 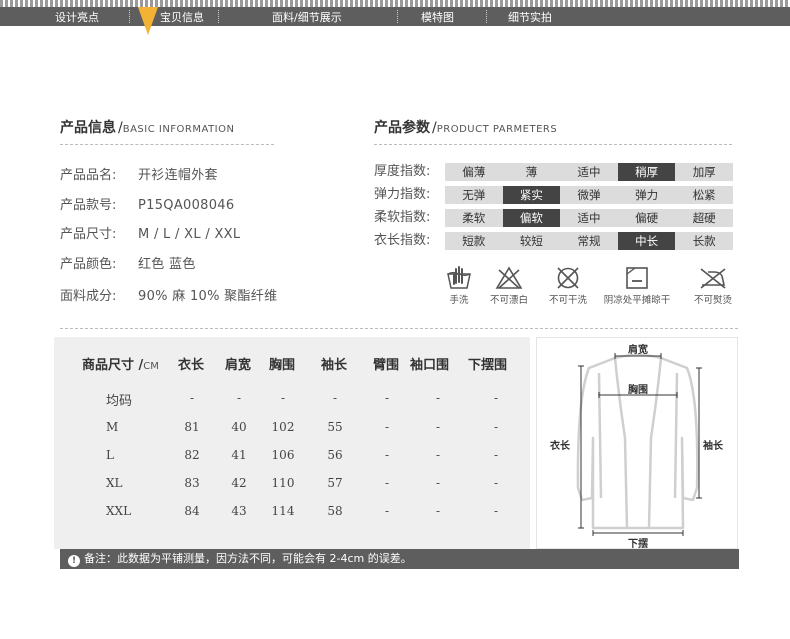 I want to click on size-row-label: M, so click(x=112, y=427).